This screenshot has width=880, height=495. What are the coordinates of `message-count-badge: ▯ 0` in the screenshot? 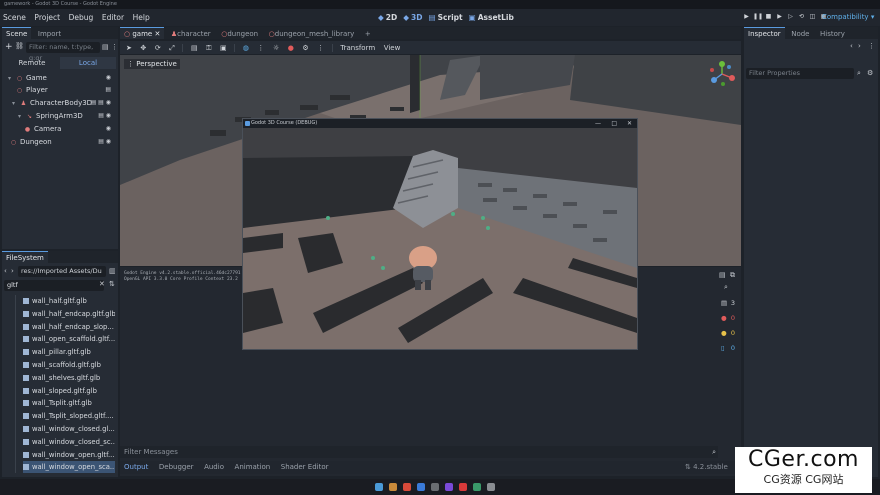 It's located at (728, 348).